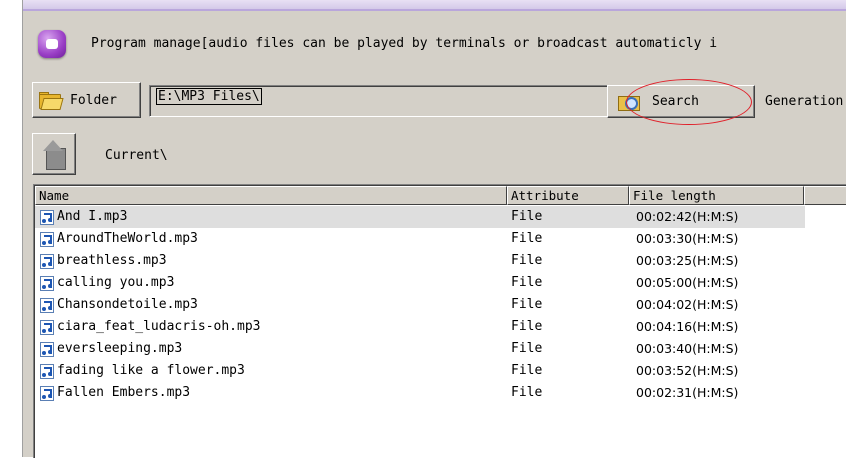 The image size is (846, 458). What do you see at coordinates (629, 102) in the screenshot?
I see `search-folder-icon` at bounding box center [629, 102].